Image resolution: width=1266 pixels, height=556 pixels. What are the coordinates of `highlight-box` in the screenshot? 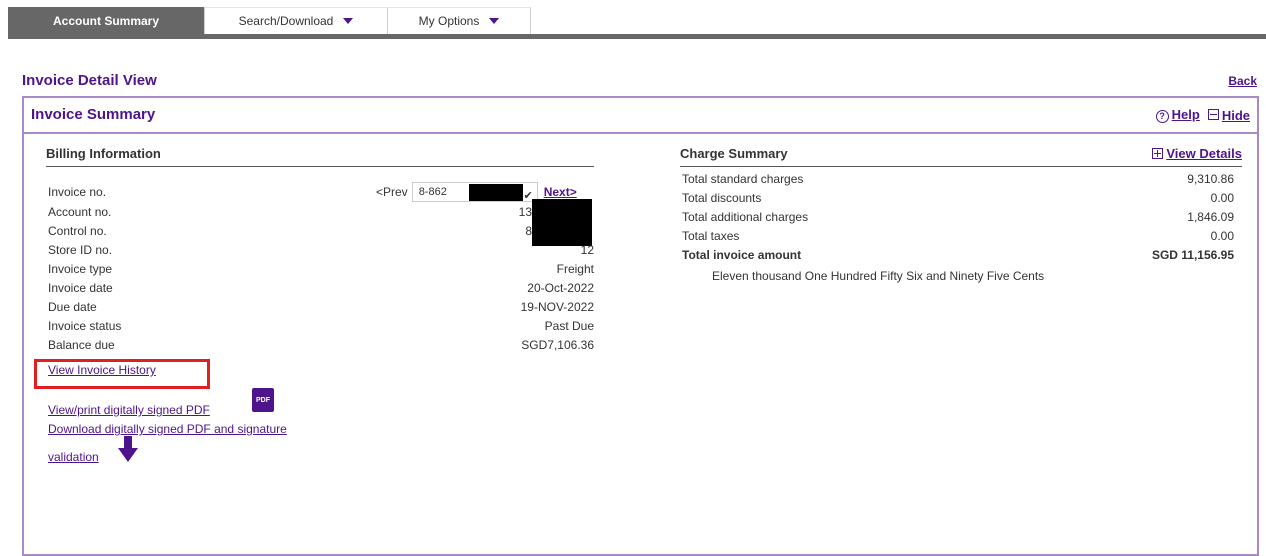 It's located at (122, 374).